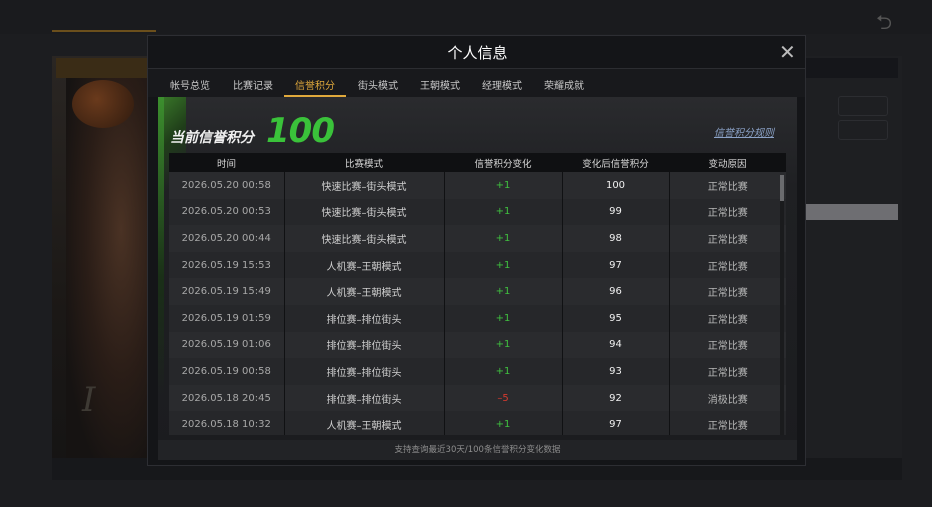 This screenshot has width=932, height=507. What do you see at coordinates (503, 398) in the screenshot?
I see `cell-change: –5` at bounding box center [503, 398].